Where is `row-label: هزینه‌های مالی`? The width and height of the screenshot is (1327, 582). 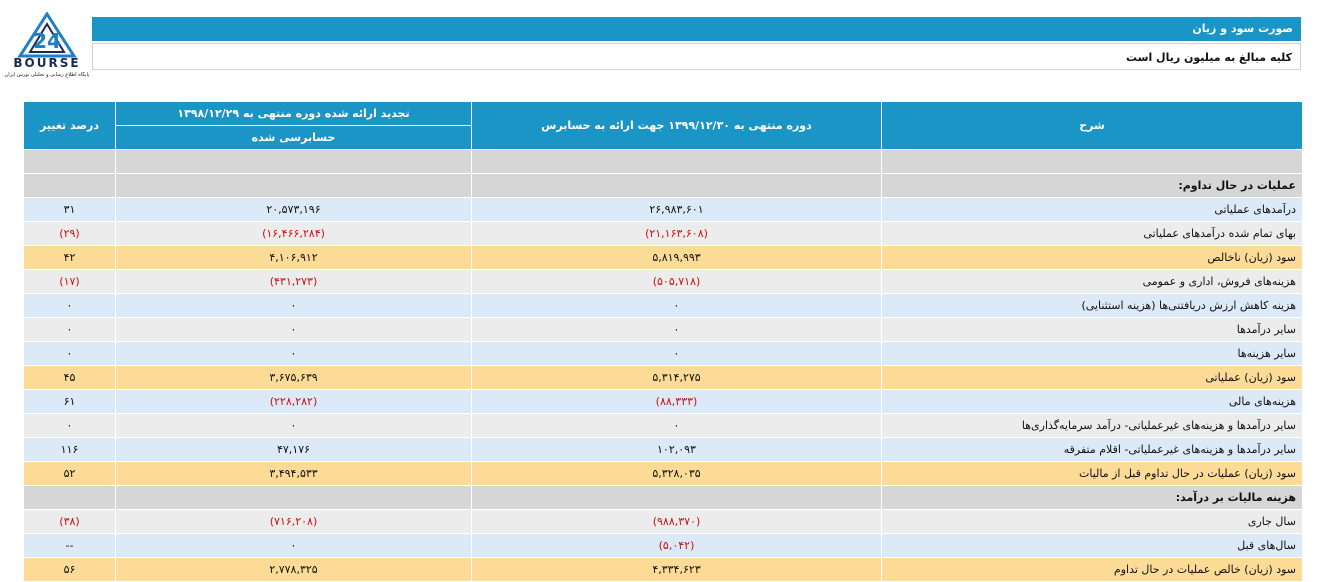
row-label: هزینه‌های مالی is located at coordinates (1092, 401).